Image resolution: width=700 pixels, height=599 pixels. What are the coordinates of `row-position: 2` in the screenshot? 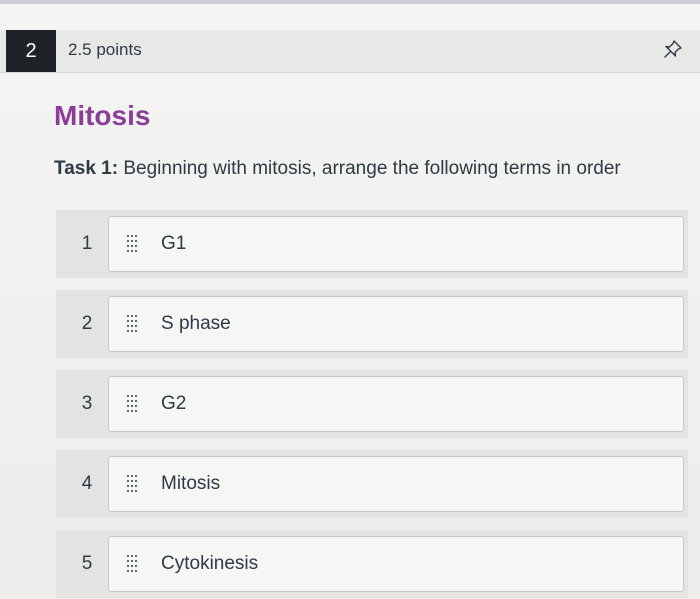 It's located at (87, 323).